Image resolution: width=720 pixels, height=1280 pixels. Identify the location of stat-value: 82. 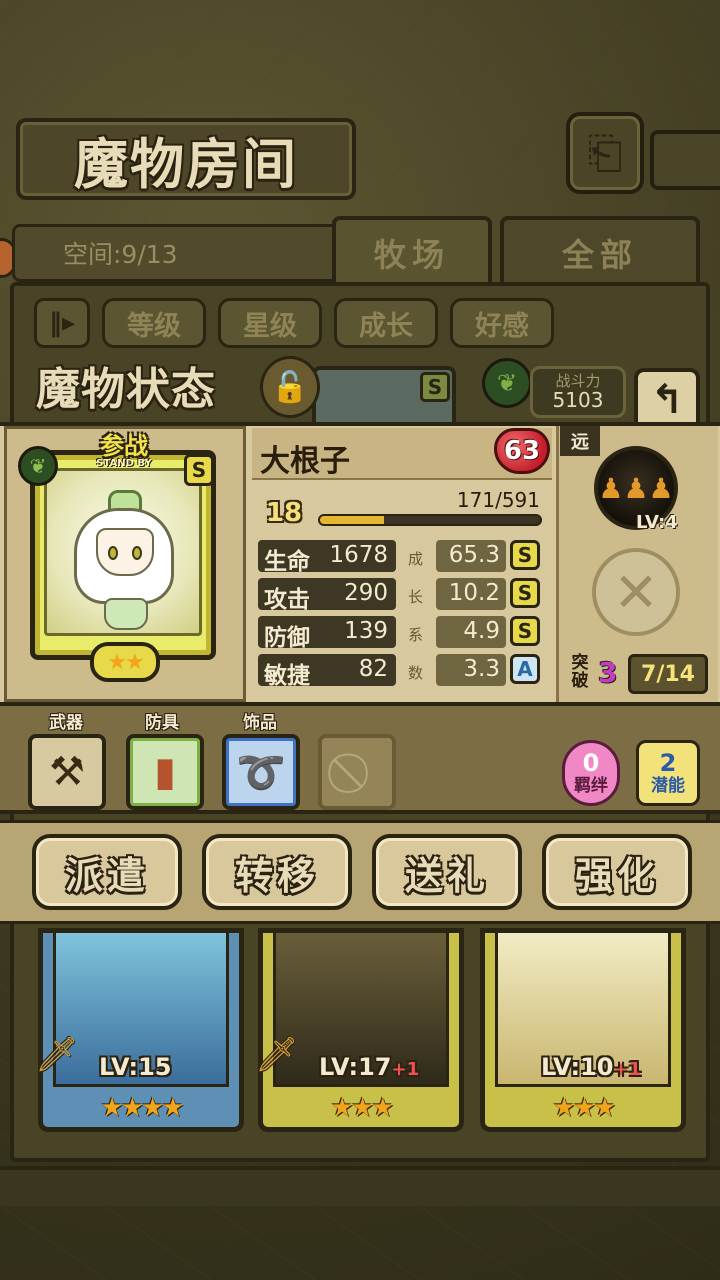
(373, 669).